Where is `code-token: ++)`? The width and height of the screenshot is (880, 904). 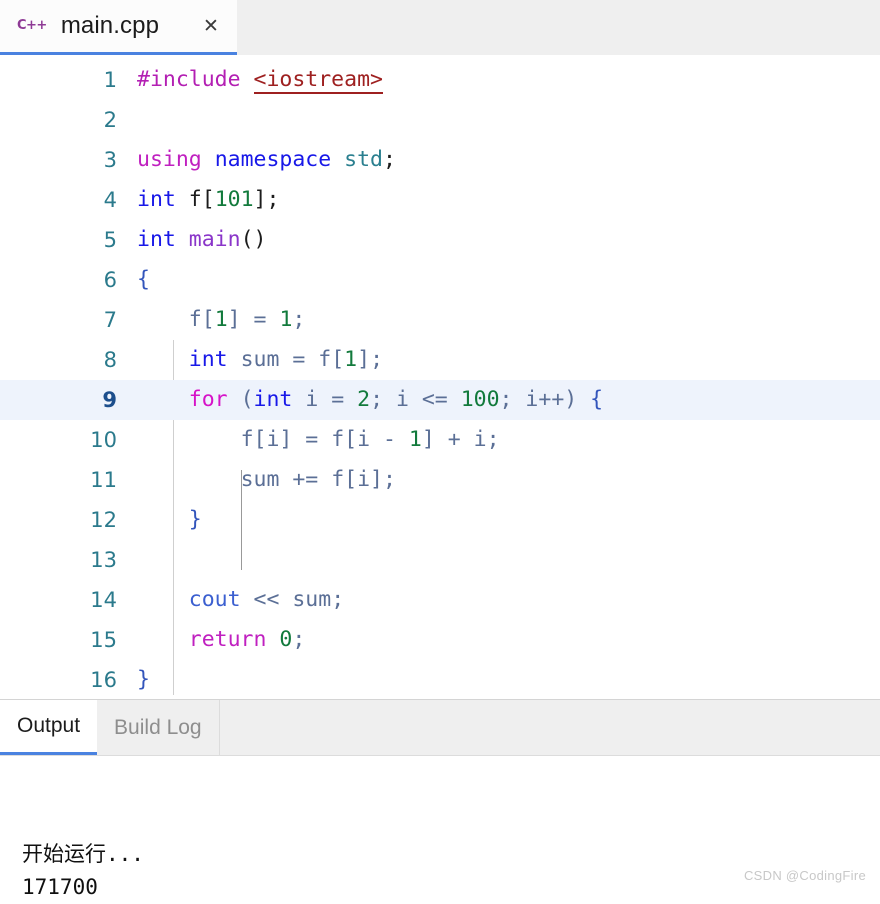
code-token: ++) is located at coordinates (564, 399).